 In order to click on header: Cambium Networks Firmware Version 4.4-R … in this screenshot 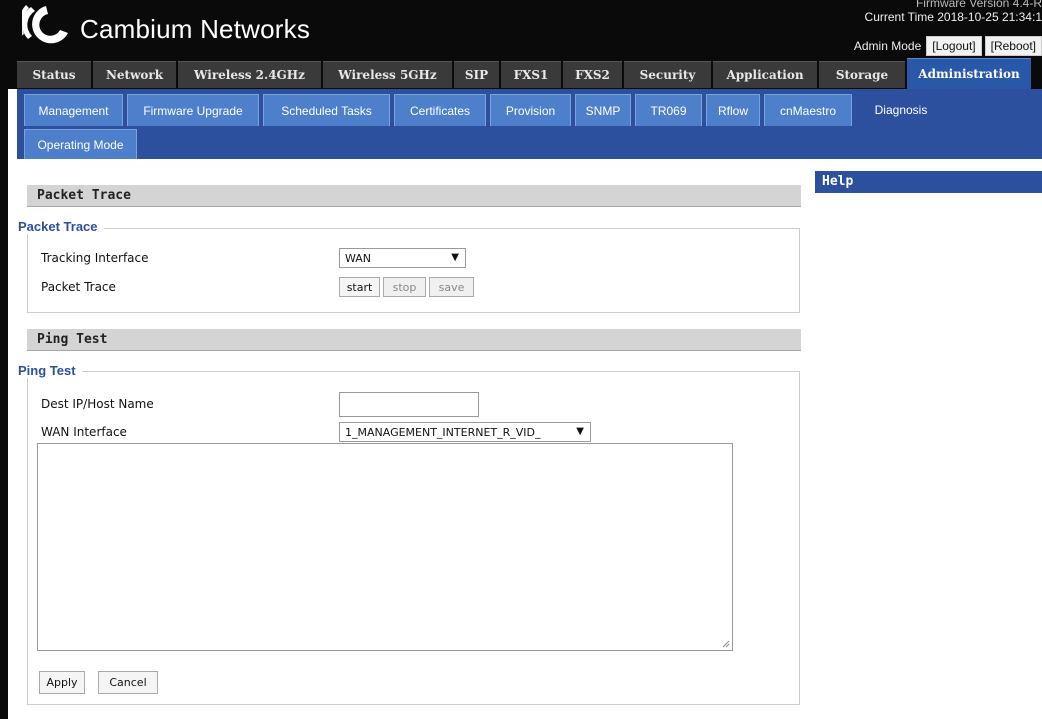, I will do `click(525, 29)`.